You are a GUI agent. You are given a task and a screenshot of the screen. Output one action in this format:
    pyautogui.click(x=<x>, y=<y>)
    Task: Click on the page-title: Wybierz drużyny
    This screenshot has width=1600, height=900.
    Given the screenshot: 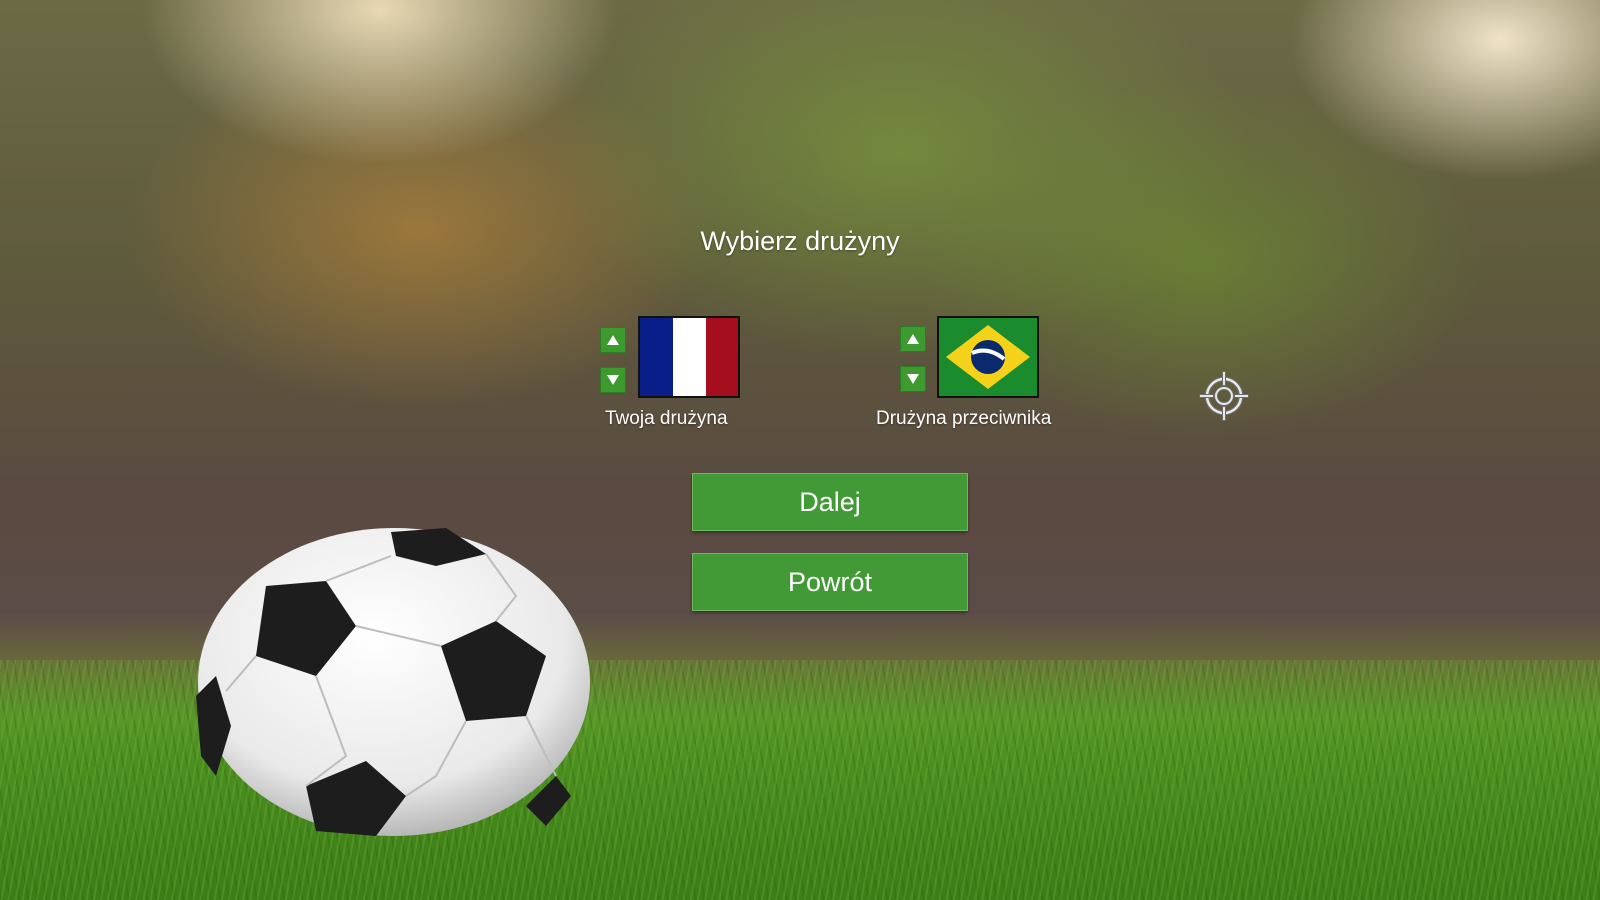 What is the action you would take?
    pyautogui.click(x=800, y=241)
    